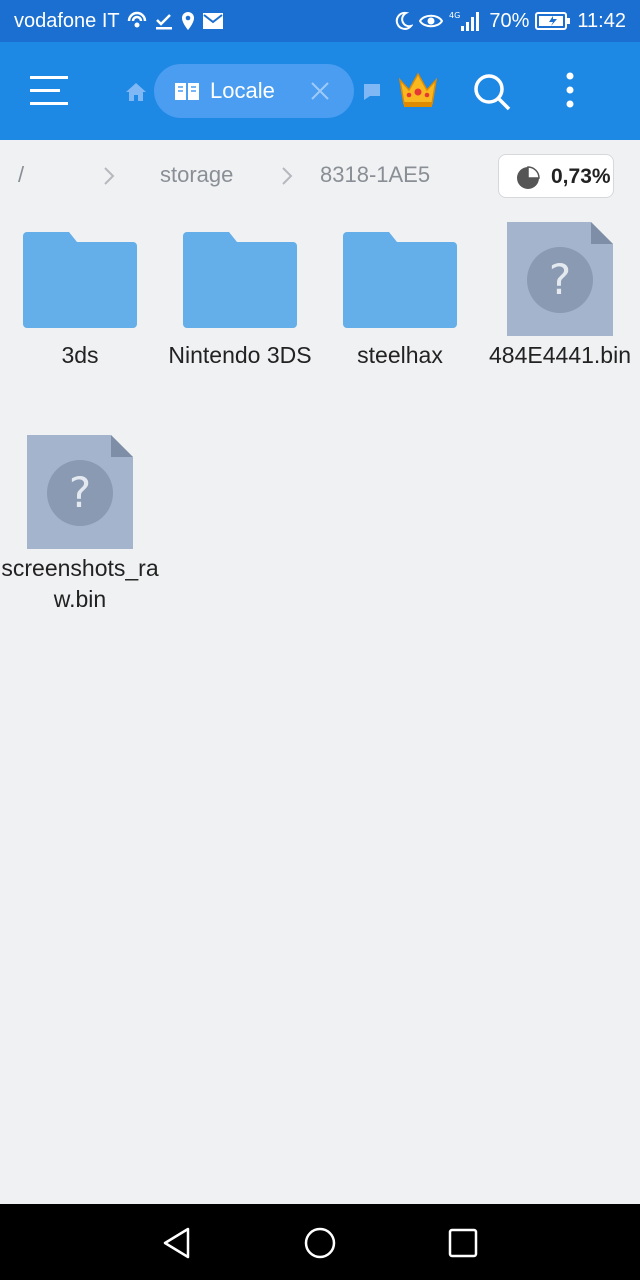 The width and height of the screenshot is (640, 1280). I want to click on do-not-disturb-moon-icon, so click(403, 21).